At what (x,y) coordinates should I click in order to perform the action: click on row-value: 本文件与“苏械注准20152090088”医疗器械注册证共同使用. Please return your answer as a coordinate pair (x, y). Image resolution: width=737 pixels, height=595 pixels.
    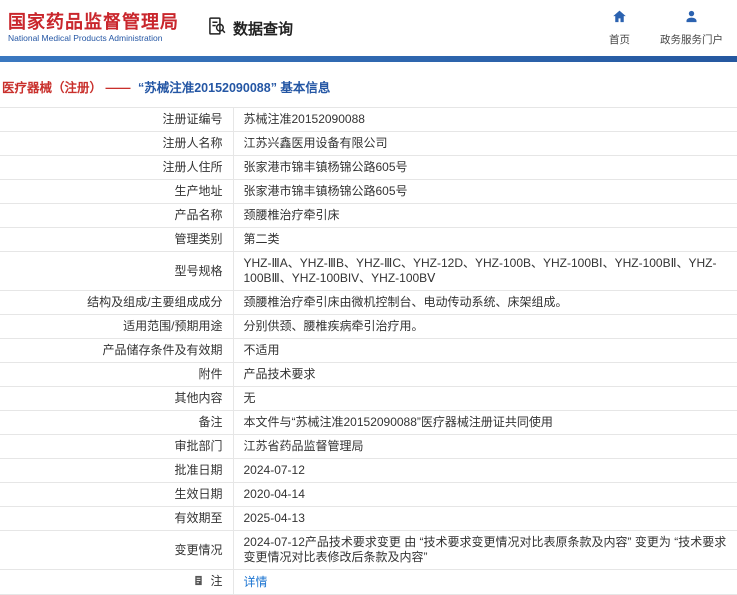
    Looking at the image, I should click on (485, 422).